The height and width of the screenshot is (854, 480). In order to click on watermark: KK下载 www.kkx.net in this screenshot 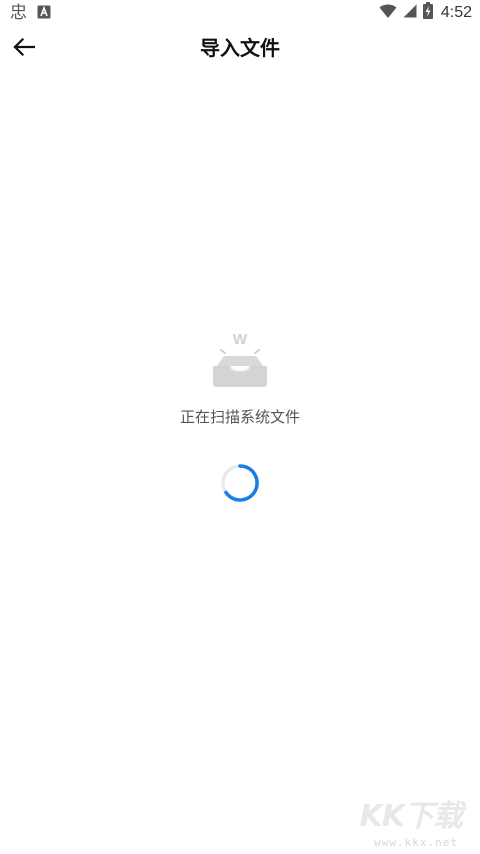, I will do `click(402, 826)`.